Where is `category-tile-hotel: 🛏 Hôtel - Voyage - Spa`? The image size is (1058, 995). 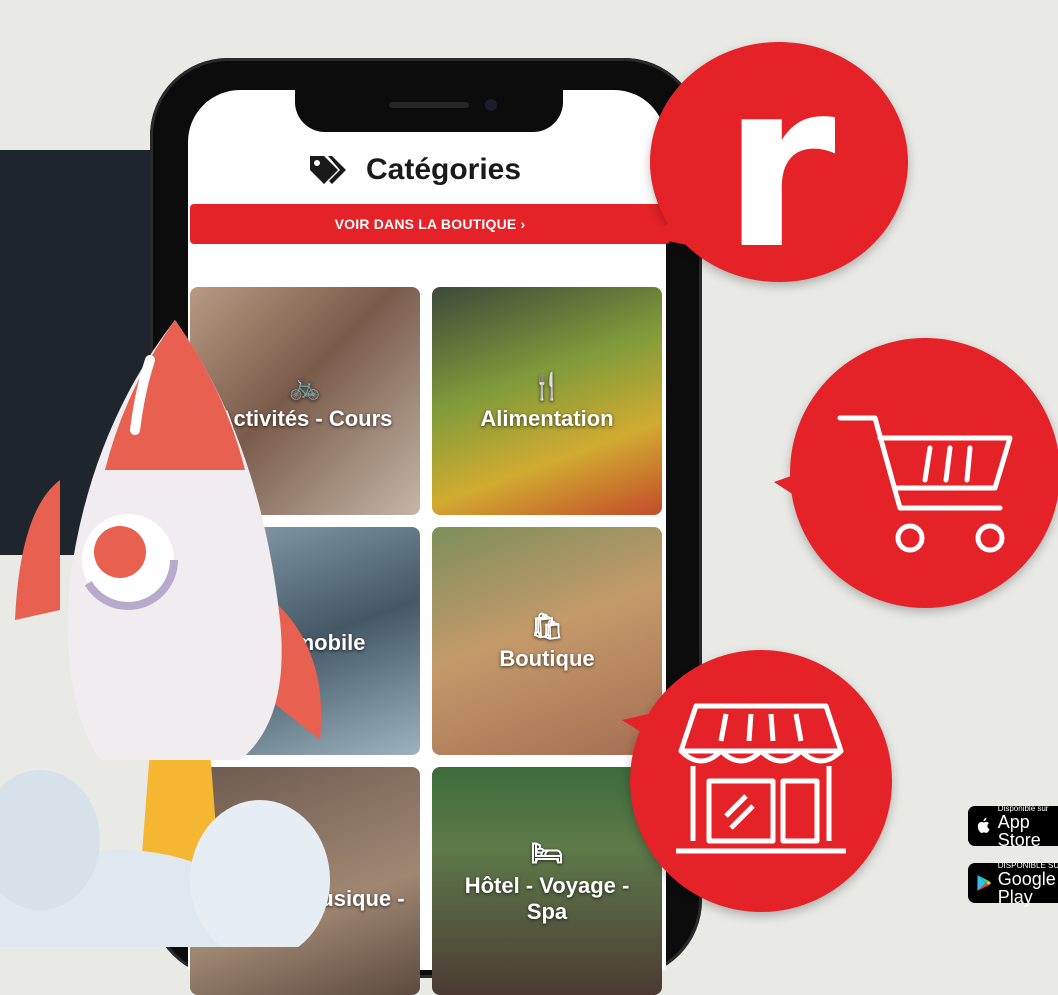
category-tile-hotel: 🛏 Hôtel - Voyage - Spa is located at coordinates (547, 881).